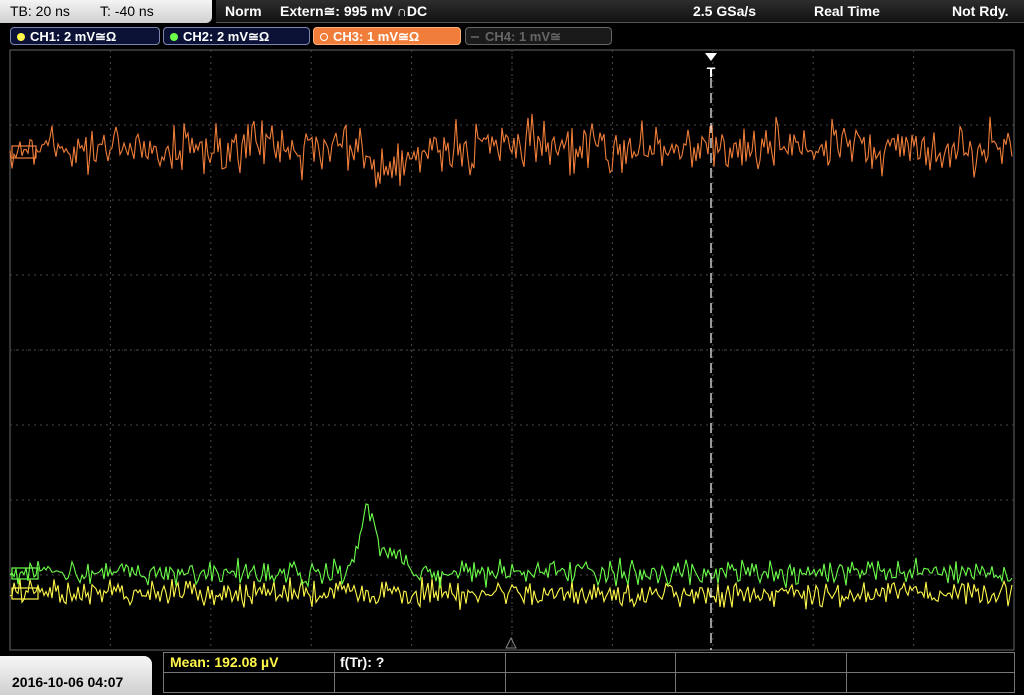 The image size is (1024, 695). Describe the element at coordinates (324, 37) in the screenshot. I see `channel-3-indicator-icon` at that location.